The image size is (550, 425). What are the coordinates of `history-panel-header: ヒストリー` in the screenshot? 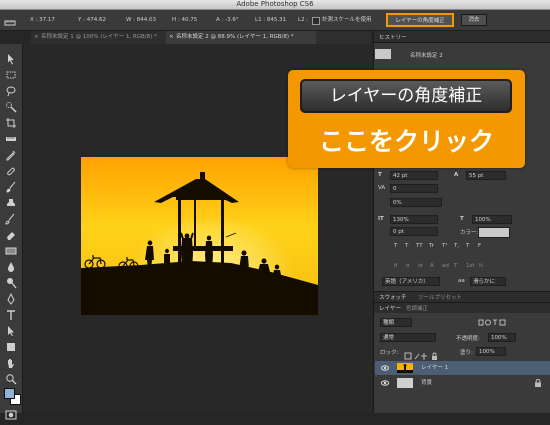 It's located at (462, 37).